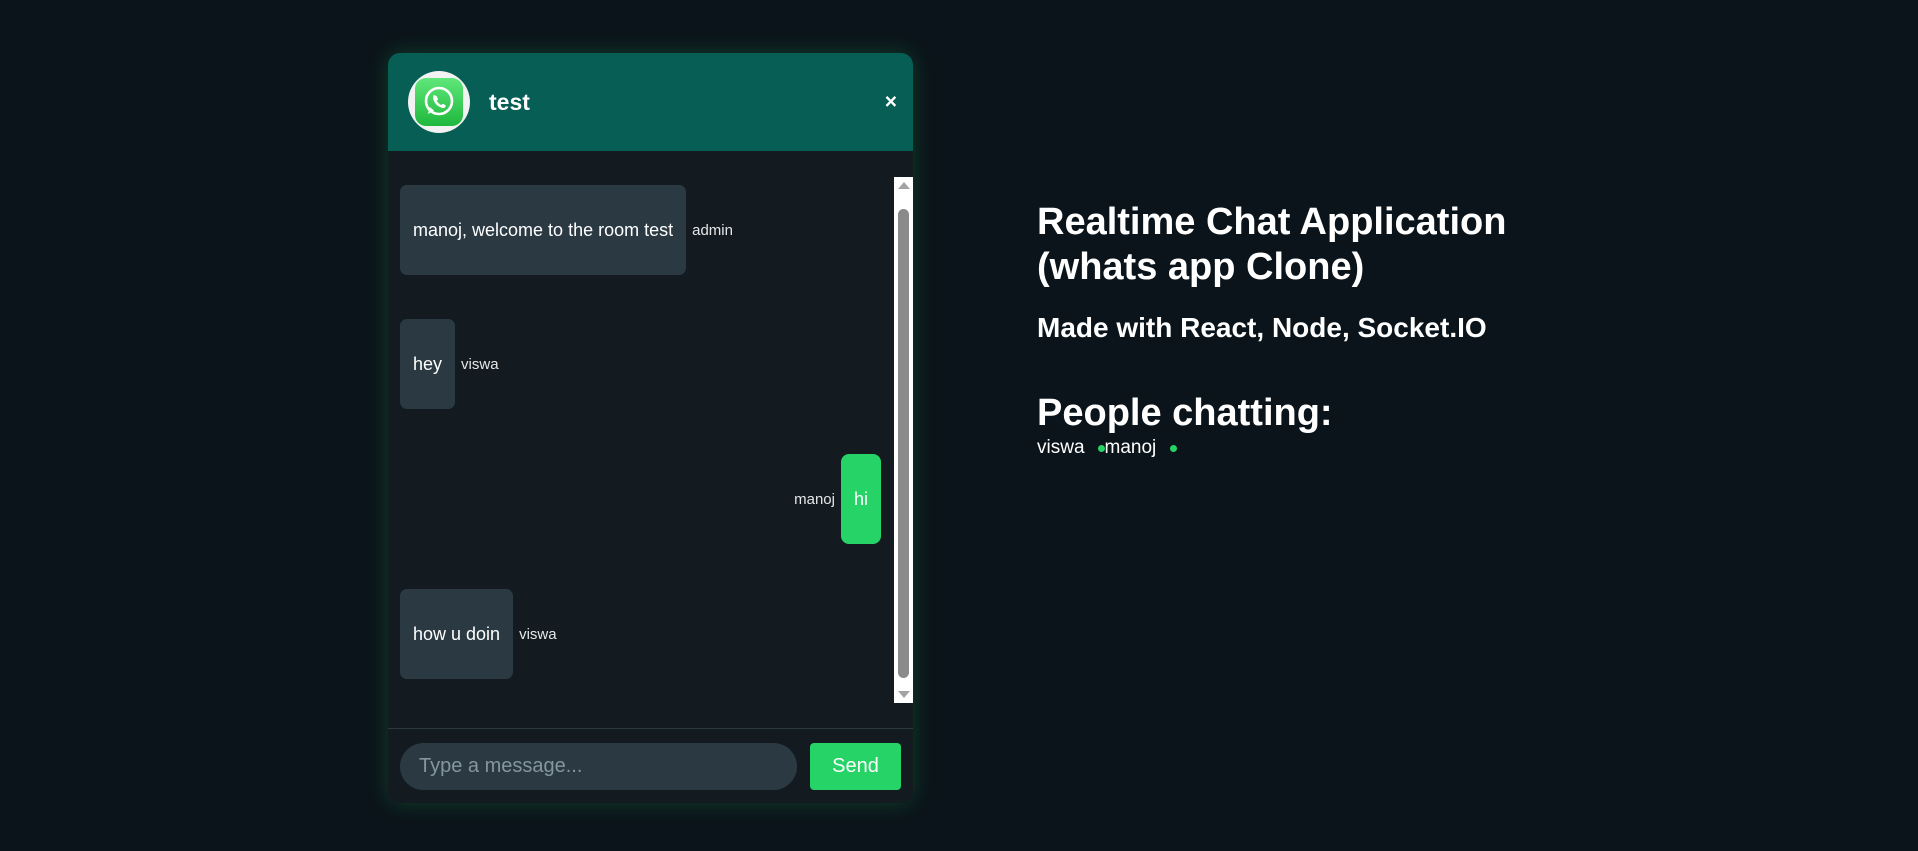  What do you see at coordinates (1262, 327) in the screenshot?
I see `app-subtitle: Made with React, Node, Socket.IO` at bounding box center [1262, 327].